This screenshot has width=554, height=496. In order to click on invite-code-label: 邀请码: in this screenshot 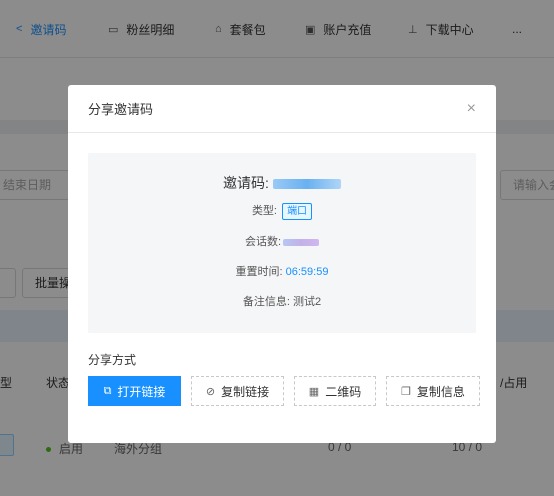, I will do `click(246, 183)`.